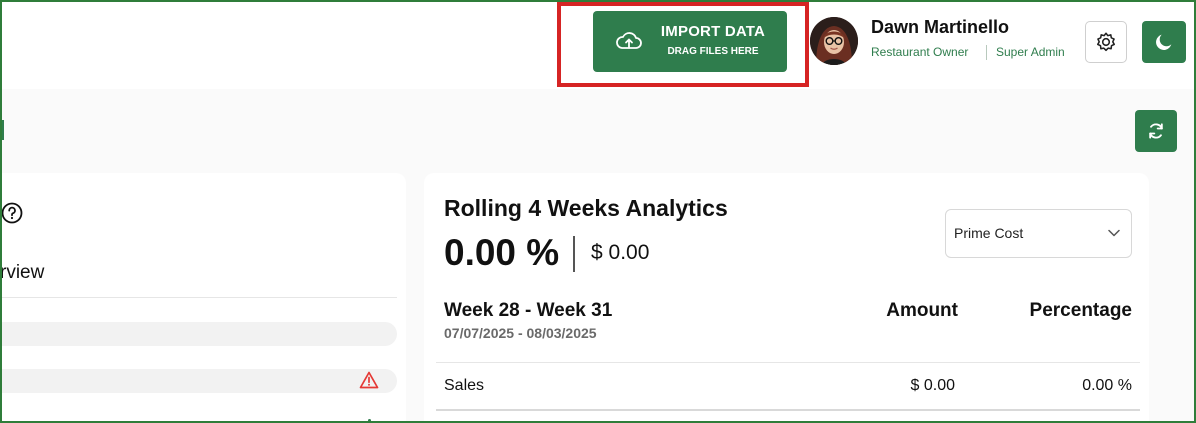 This screenshot has width=1196, height=423. What do you see at coordinates (922, 310) in the screenshot?
I see `column-header-amount: Amount` at bounding box center [922, 310].